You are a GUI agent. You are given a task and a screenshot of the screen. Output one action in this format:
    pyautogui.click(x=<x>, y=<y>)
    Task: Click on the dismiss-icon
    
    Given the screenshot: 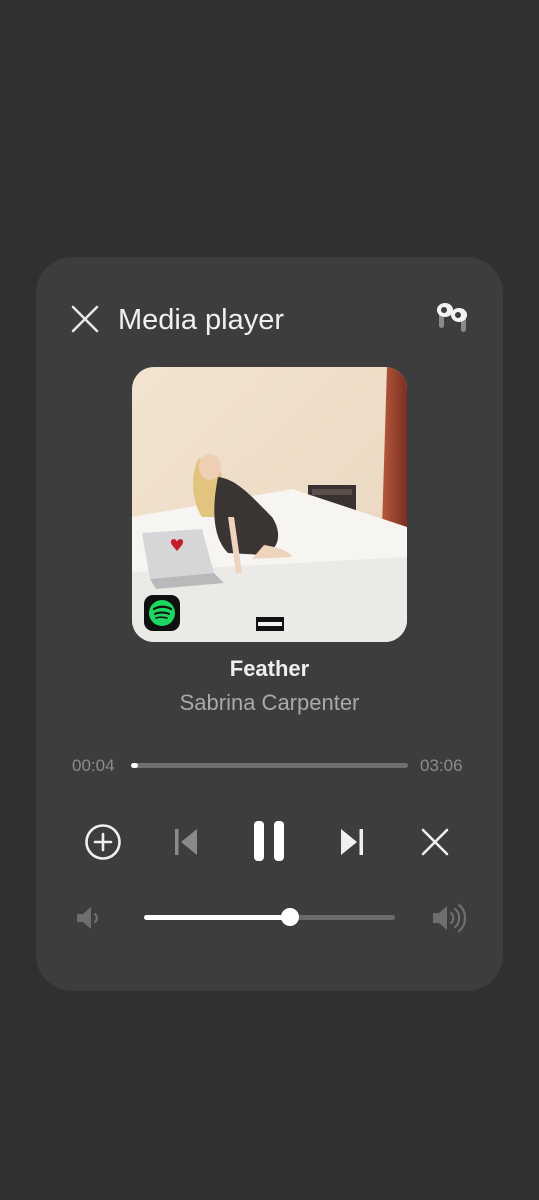 What is the action you would take?
    pyautogui.click(x=435, y=842)
    